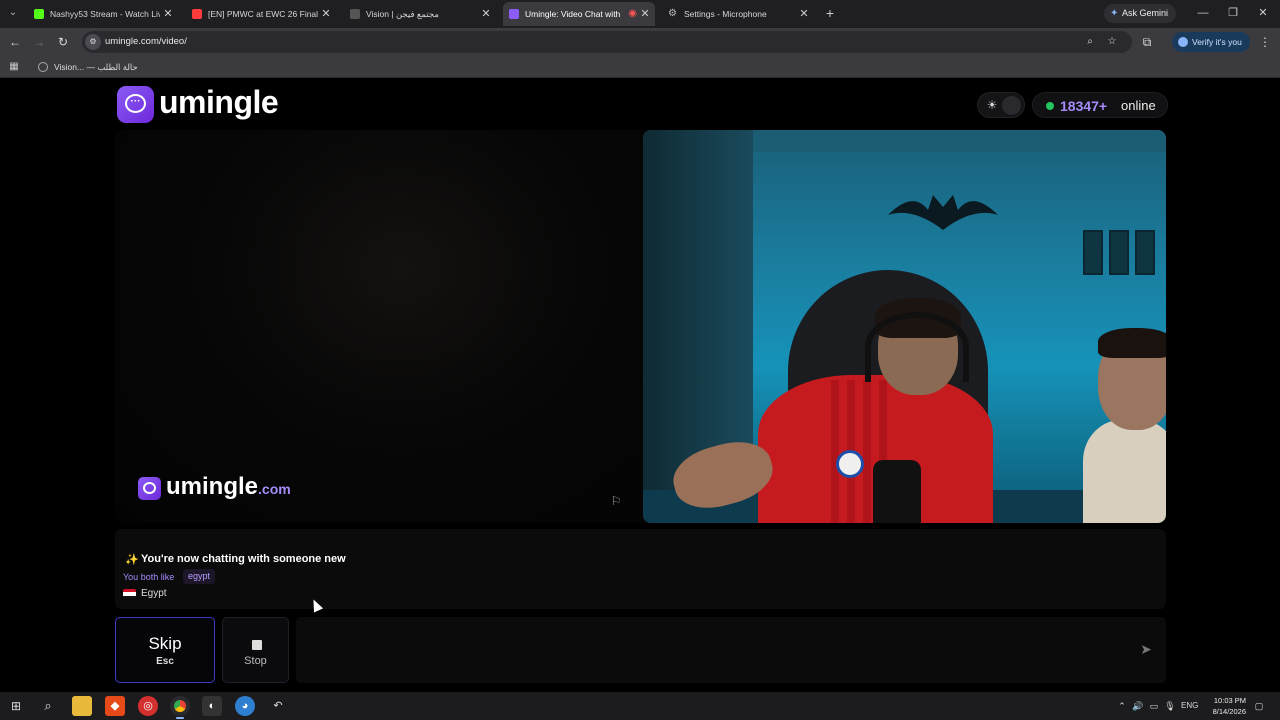 The width and height of the screenshot is (1280, 720). I want to click on globe-icon, so click(43, 67).